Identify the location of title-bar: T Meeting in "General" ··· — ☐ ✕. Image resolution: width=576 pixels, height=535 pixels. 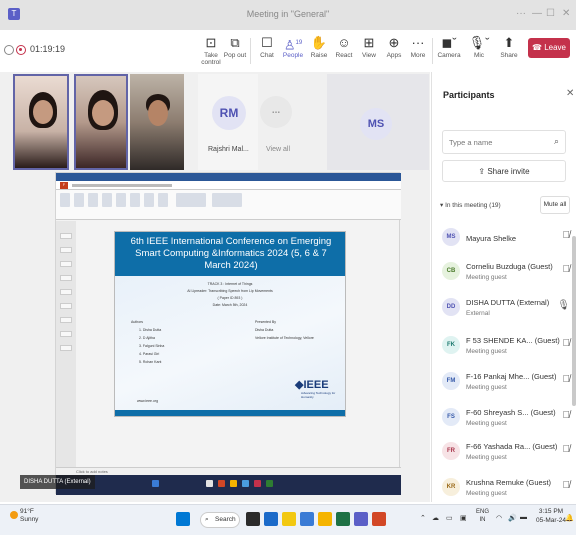
(288, 15).